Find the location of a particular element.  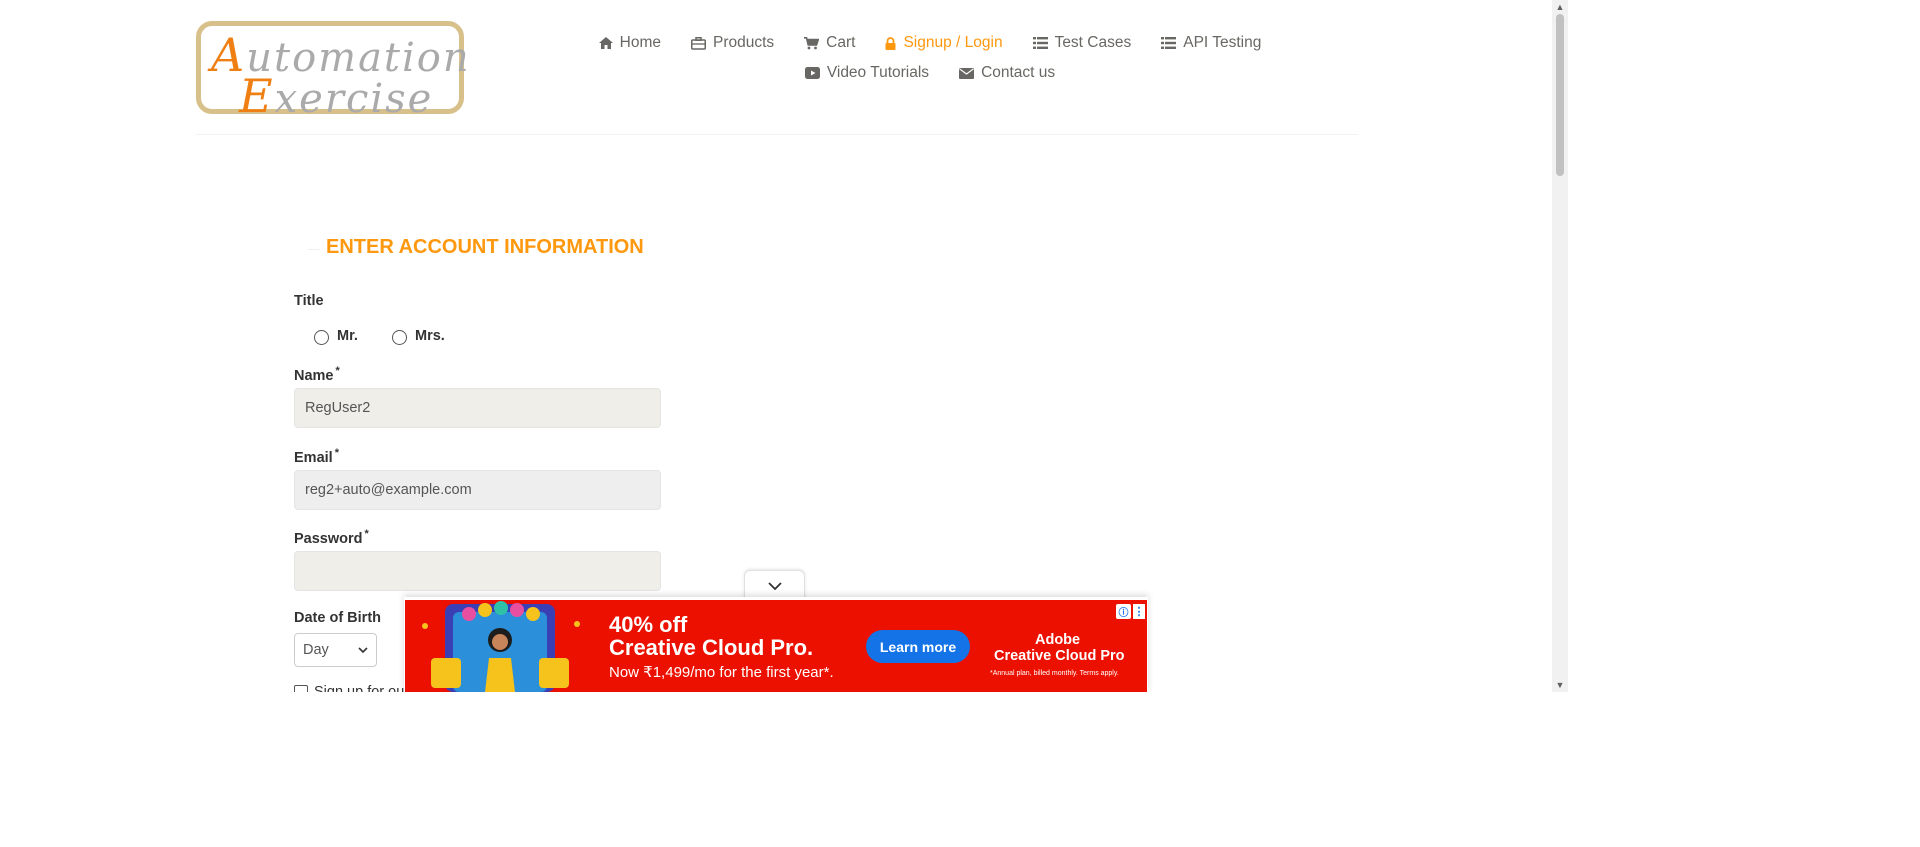

scroll-down-arrow-icon: ▼ is located at coordinates (1560, 685).